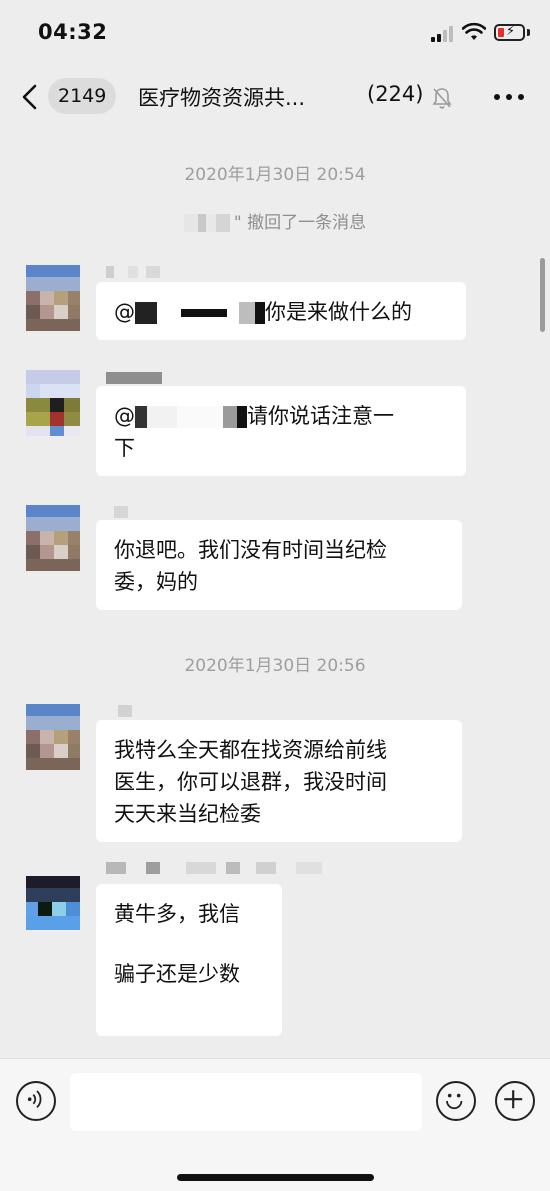 This screenshot has width=550, height=1191. I want to click on message-text-line2: 下, so click(124, 448).